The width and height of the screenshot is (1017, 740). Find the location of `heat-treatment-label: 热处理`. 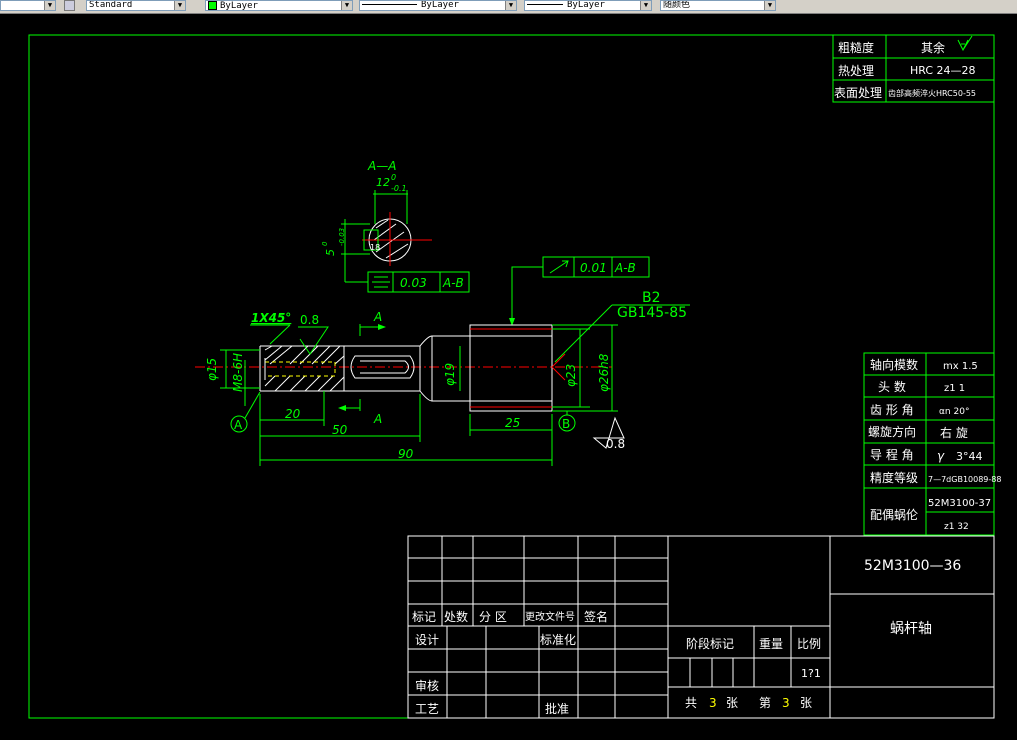

heat-treatment-label: 热处理 is located at coordinates (856, 71).